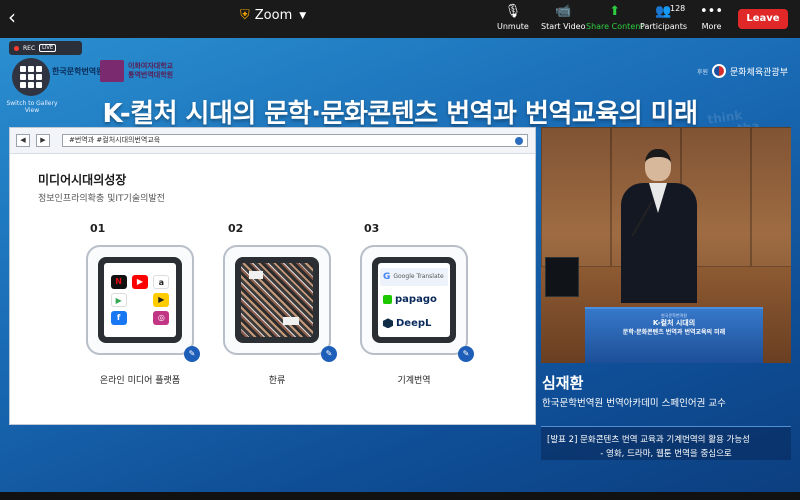  Describe the element at coordinates (151, 66) in the screenshot. I see `ewha-line1: 이화여자대학교` at that location.